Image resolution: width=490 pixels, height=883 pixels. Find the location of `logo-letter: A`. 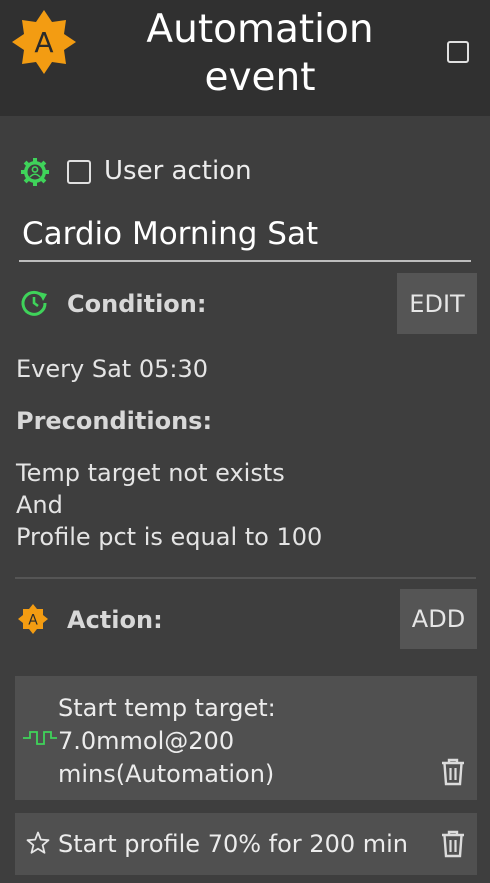

logo-letter: A is located at coordinates (43, 42).